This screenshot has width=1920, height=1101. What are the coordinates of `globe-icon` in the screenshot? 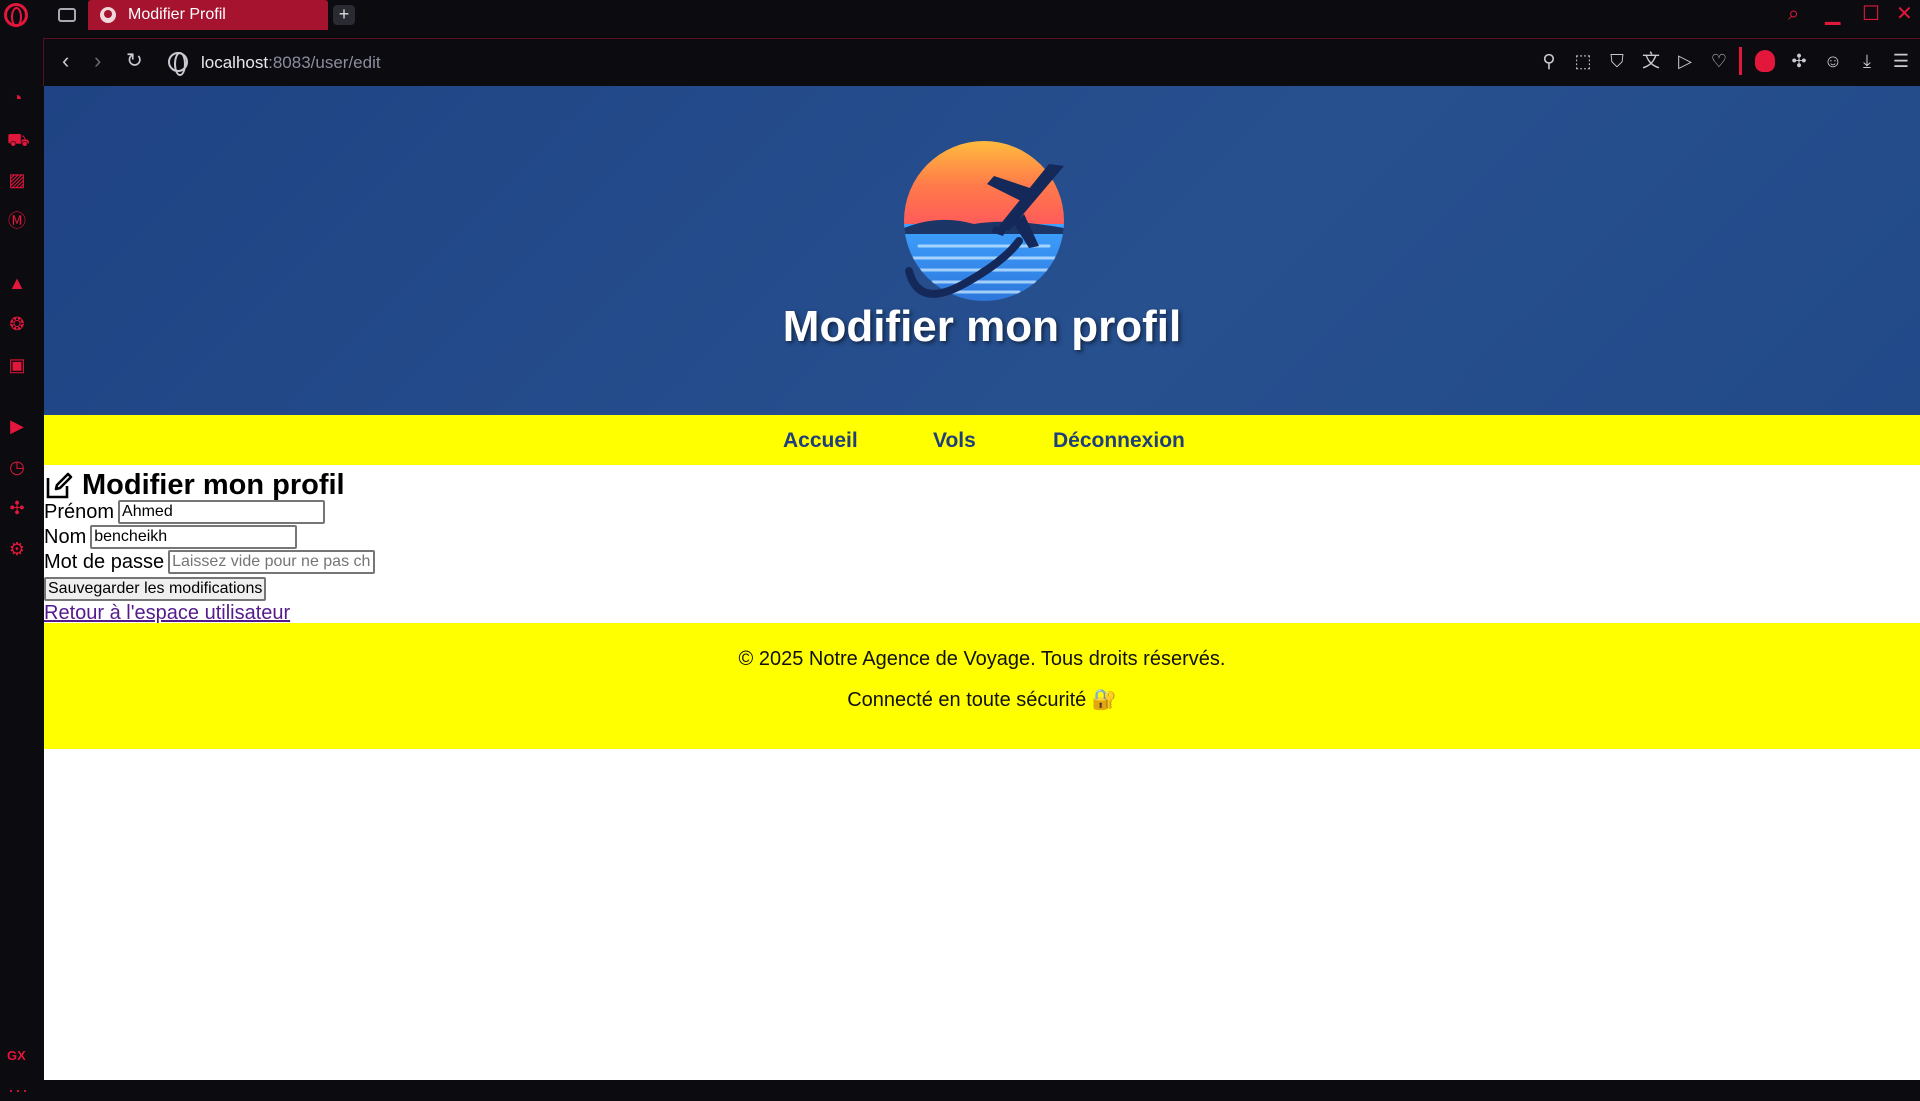 It's located at (108, 15).